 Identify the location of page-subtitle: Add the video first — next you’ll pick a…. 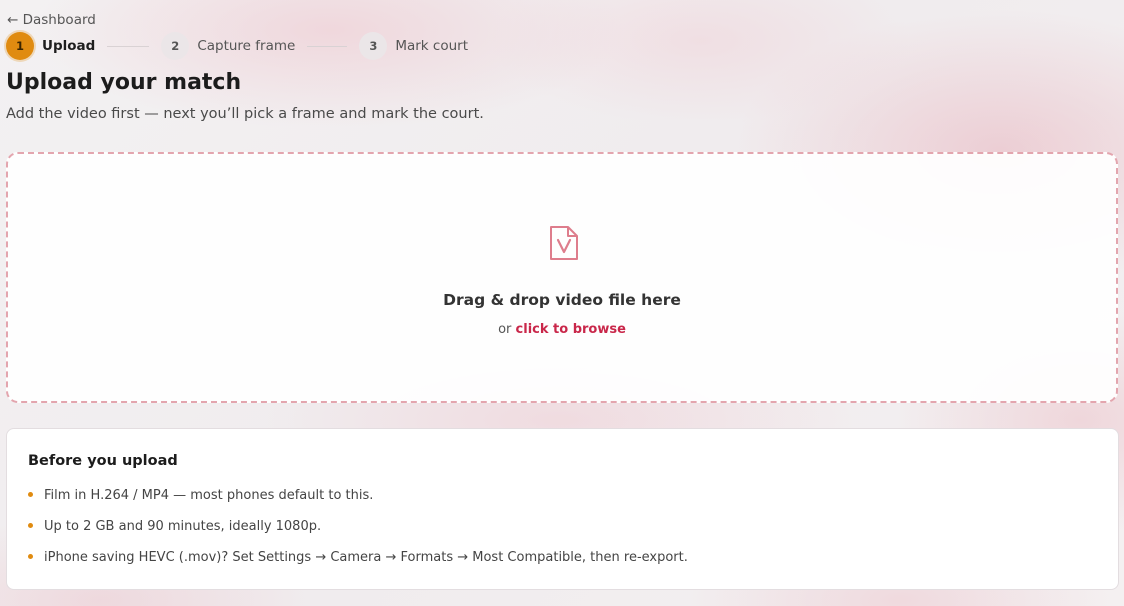
(245, 114).